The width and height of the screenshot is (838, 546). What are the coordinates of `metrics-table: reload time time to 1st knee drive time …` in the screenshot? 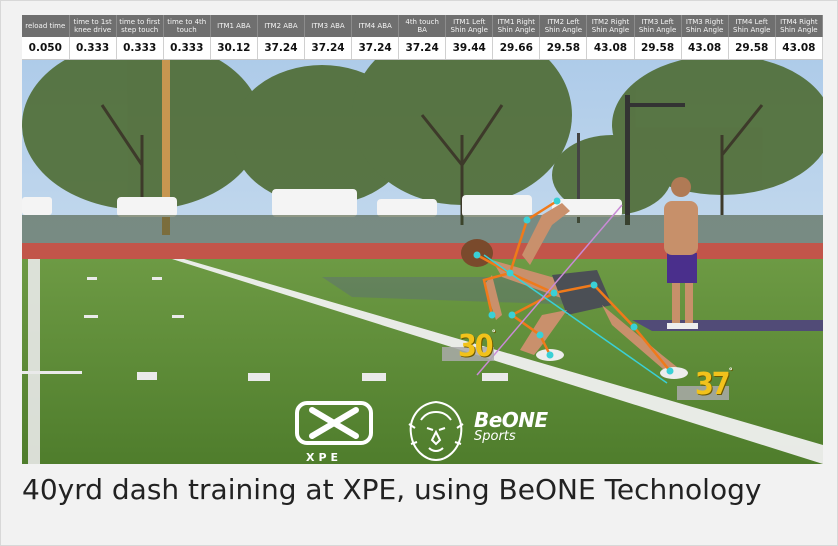 It's located at (422, 37).